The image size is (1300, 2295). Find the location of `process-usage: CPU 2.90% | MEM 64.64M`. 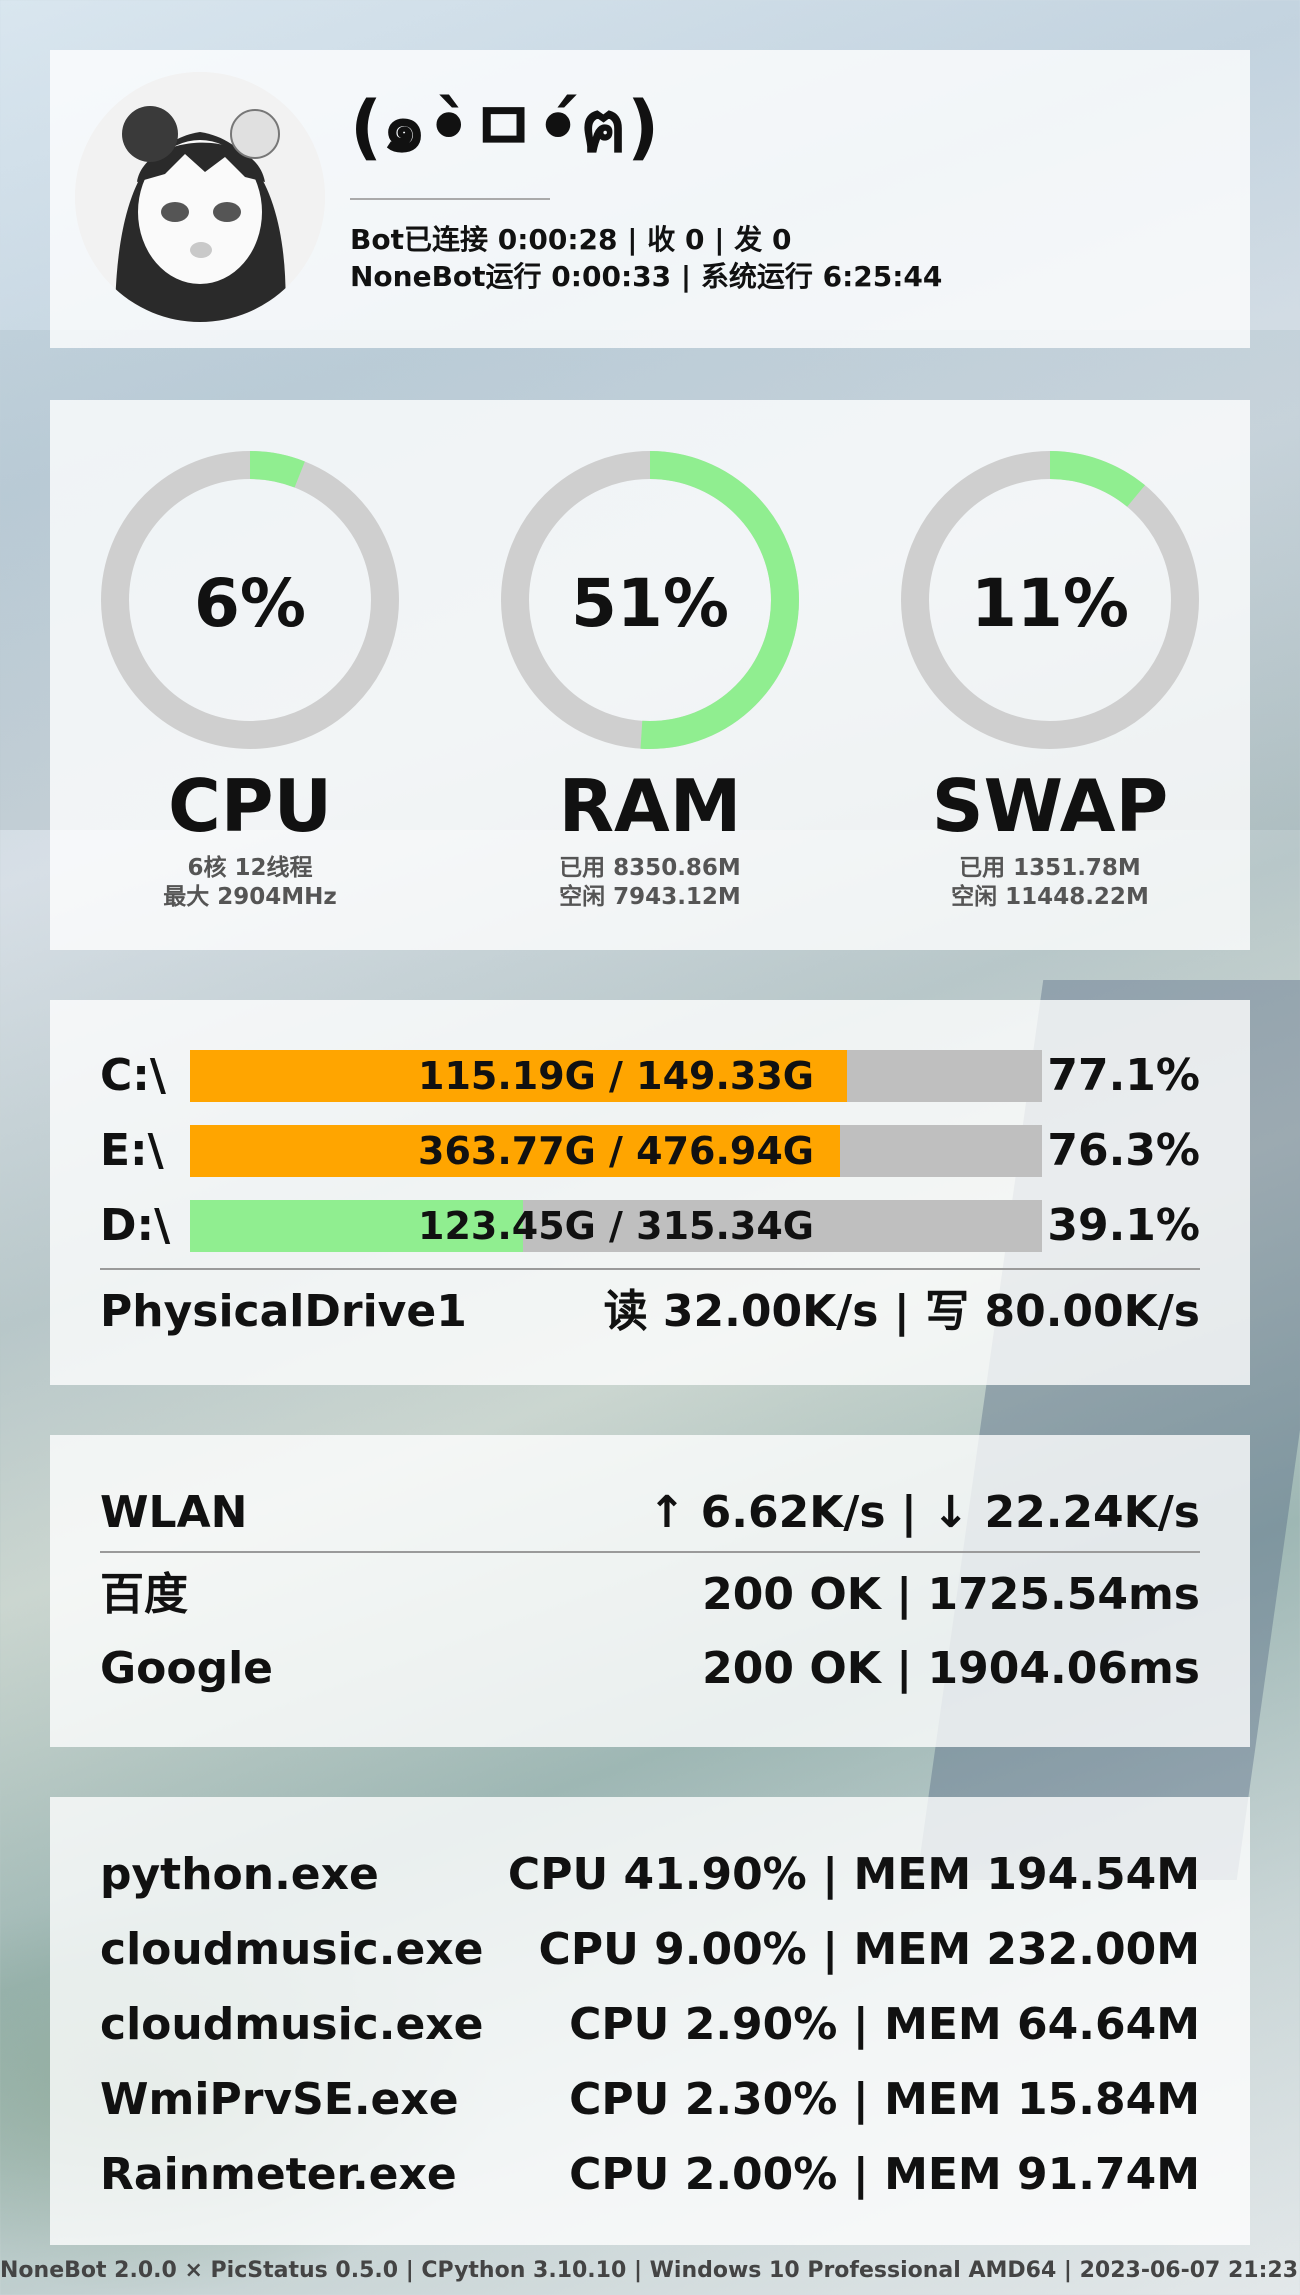

process-usage: CPU 2.90% | MEM 64.64M is located at coordinates (884, 2024).